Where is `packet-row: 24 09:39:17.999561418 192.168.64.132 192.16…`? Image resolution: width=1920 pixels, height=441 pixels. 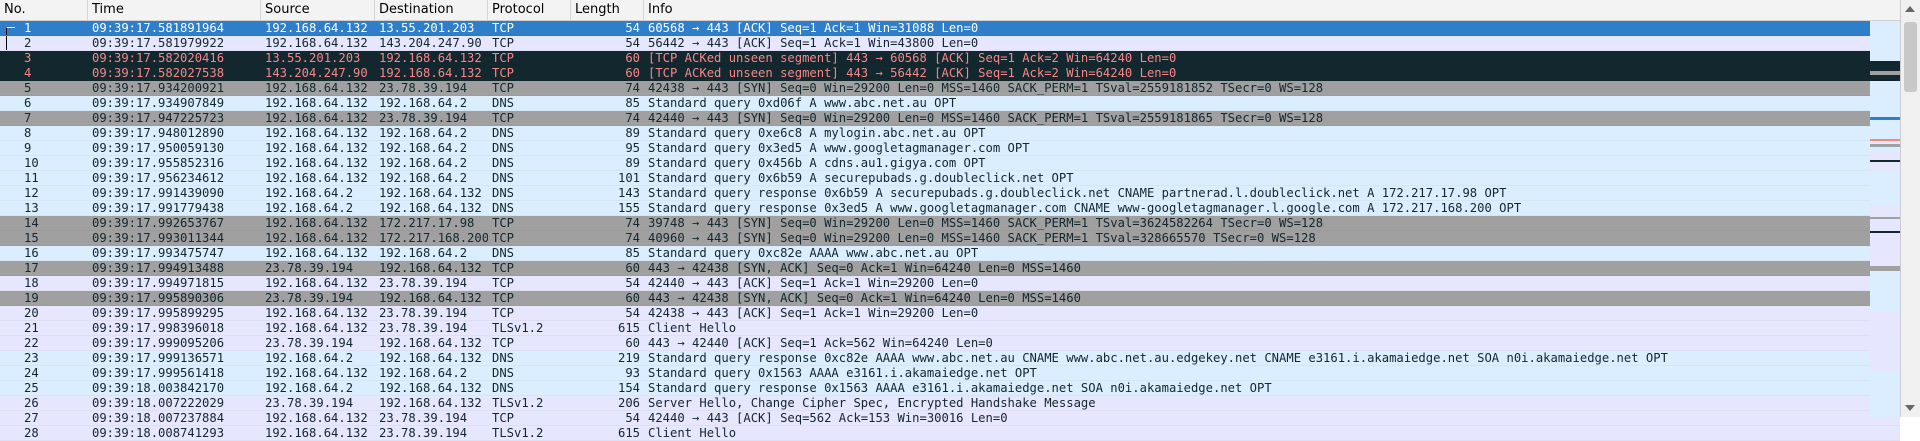 packet-row: 24 09:39:17.999561418 192.168.64.132 192.16… is located at coordinates (950, 373).